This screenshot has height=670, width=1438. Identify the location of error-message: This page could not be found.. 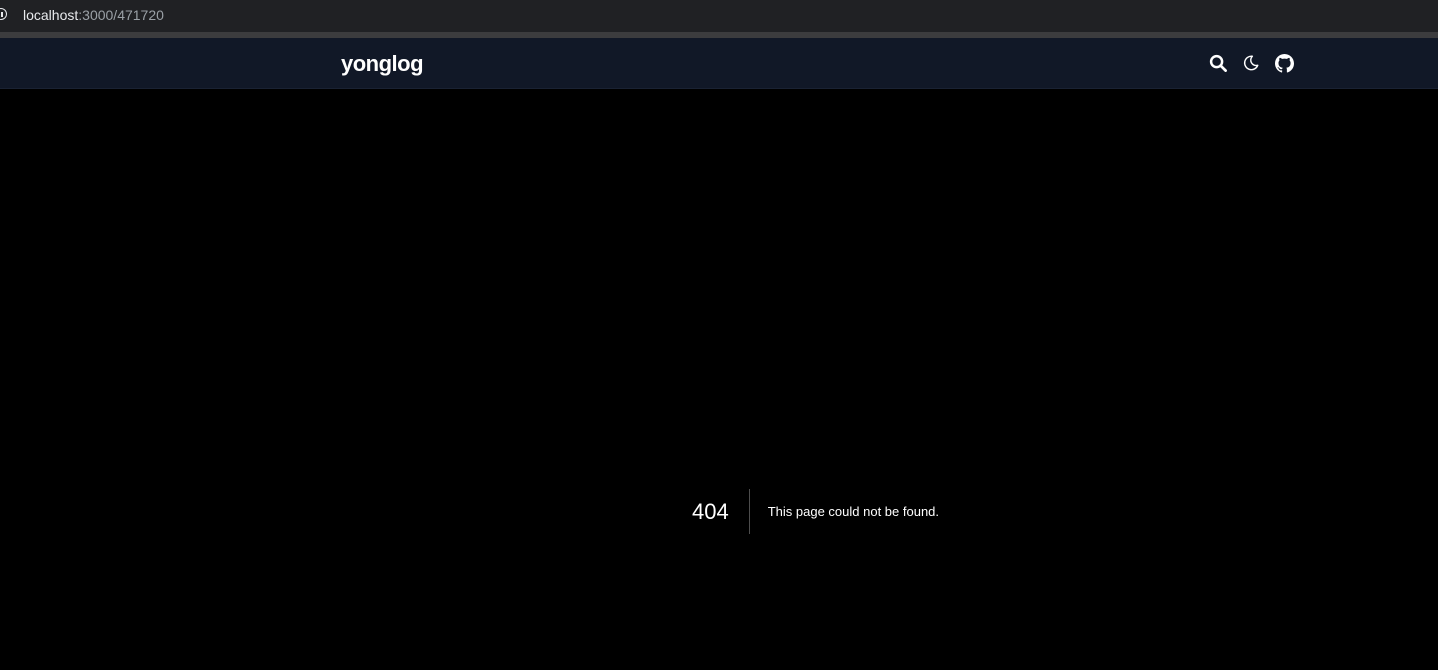
(853, 511).